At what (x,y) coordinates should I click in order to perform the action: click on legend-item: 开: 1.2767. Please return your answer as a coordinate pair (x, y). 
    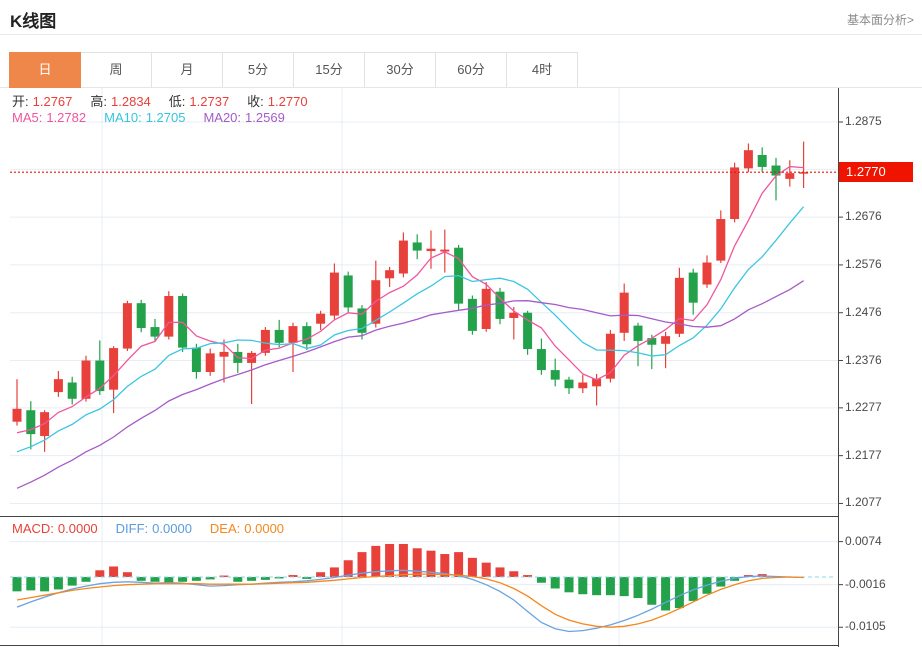
    Looking at the image, I should click on (44, 100).